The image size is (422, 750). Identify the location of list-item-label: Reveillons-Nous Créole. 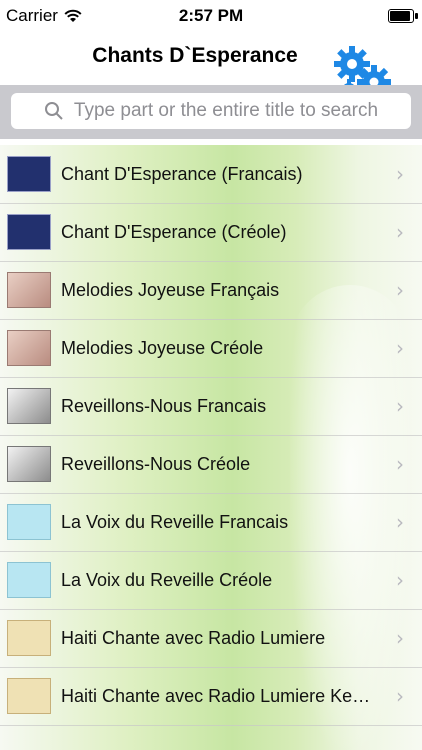
(156, 463).